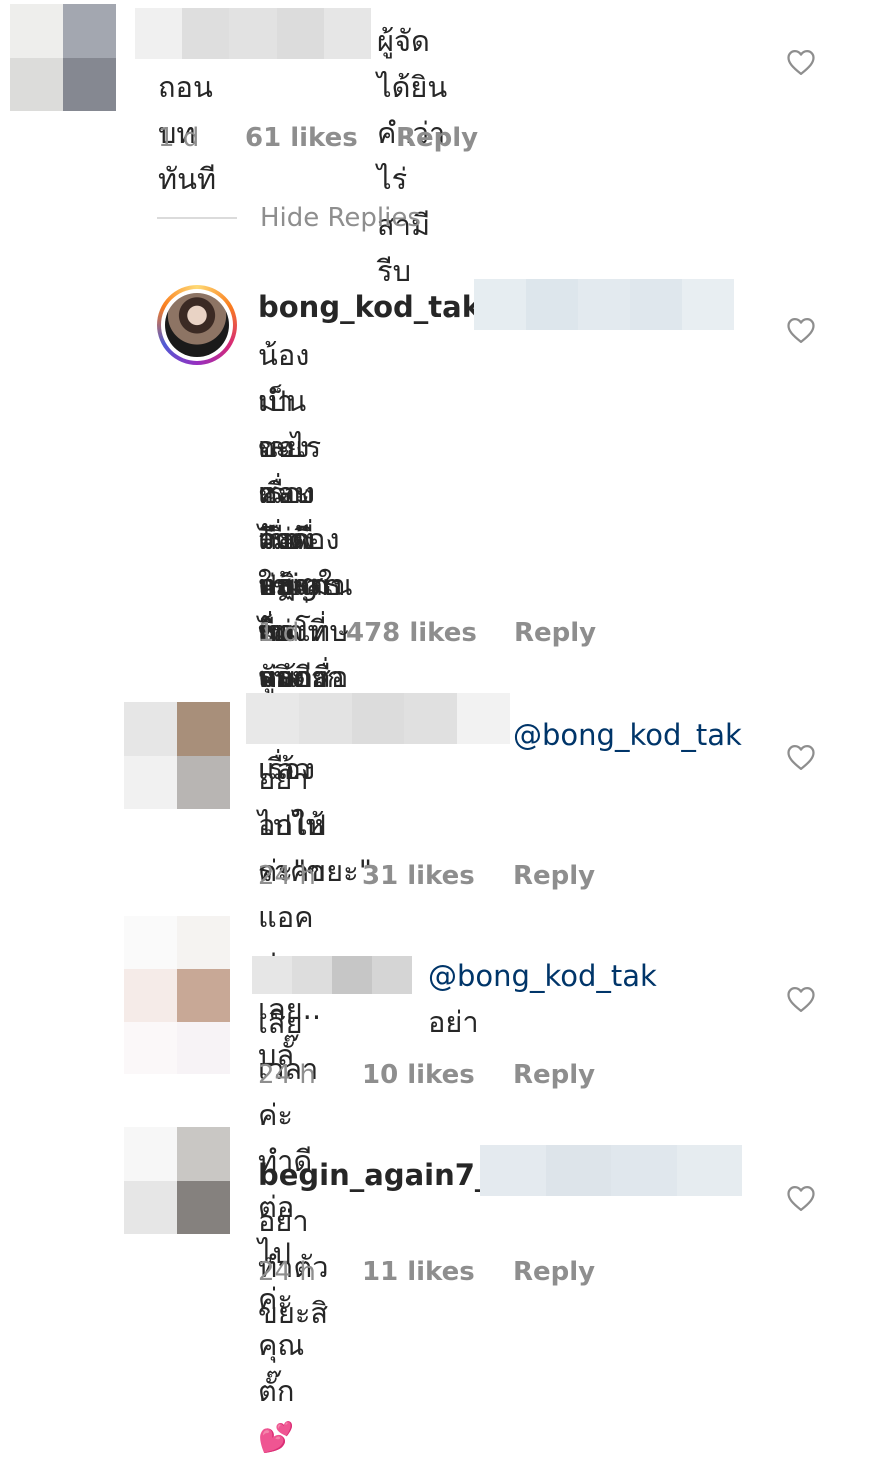 Image resolution: width=869 pixels, height=1460 pixels. What do you see at coordinates (437, 876) in the screenshot?
I see `likes-count: 31 likes` at bounding box center [437, 876].